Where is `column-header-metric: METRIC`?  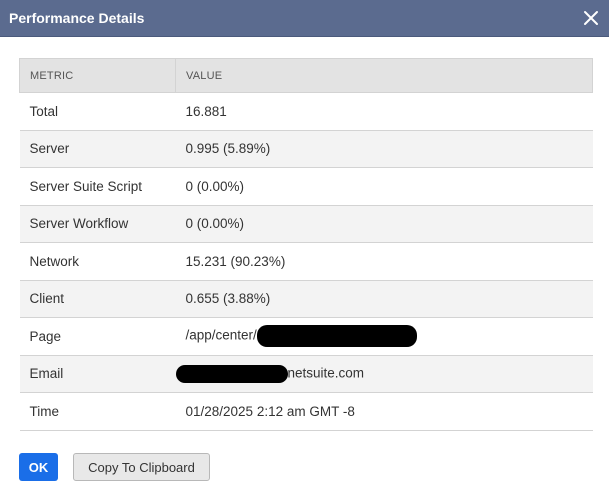
column-header-metric: METRIC is located at coordinates (97, 75).